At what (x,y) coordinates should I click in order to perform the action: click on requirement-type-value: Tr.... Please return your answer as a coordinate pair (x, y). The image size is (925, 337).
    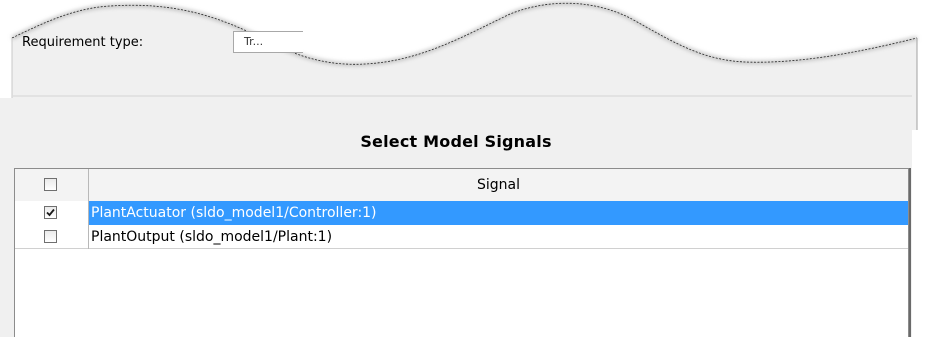
    Looking at the image, I should click on (254, 41).